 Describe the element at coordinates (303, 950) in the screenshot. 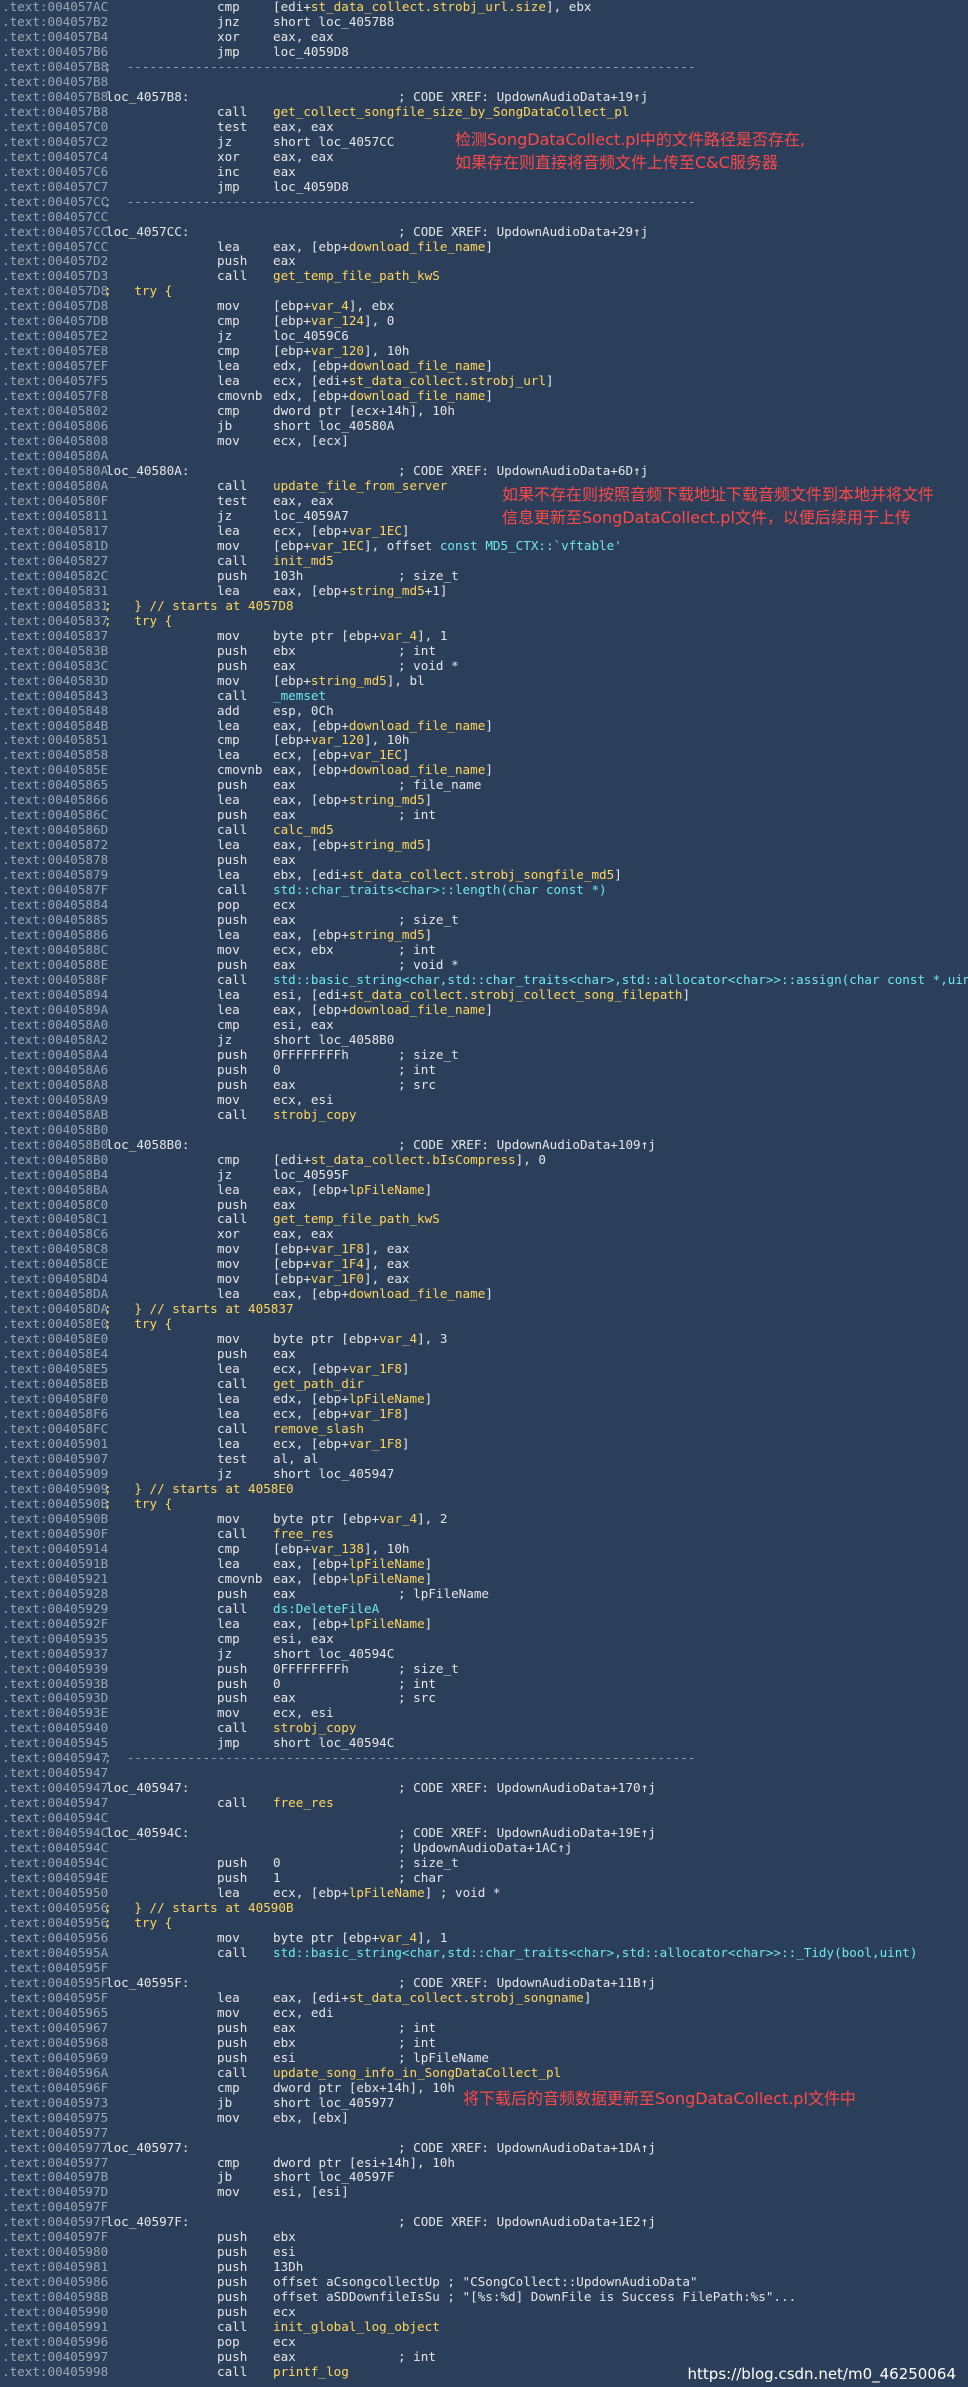

I see `operands: ecx, ebx` at that location.